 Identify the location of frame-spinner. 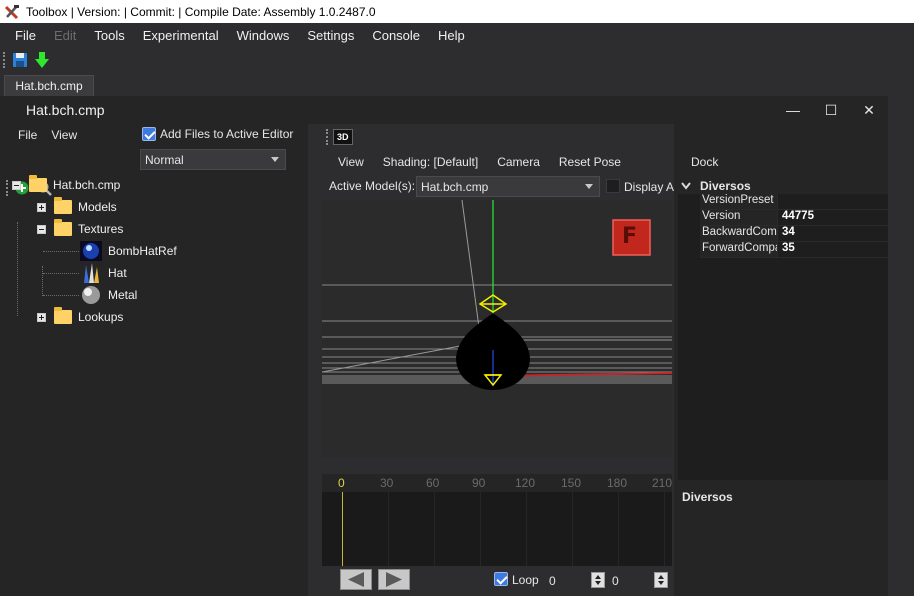
(598, 580).